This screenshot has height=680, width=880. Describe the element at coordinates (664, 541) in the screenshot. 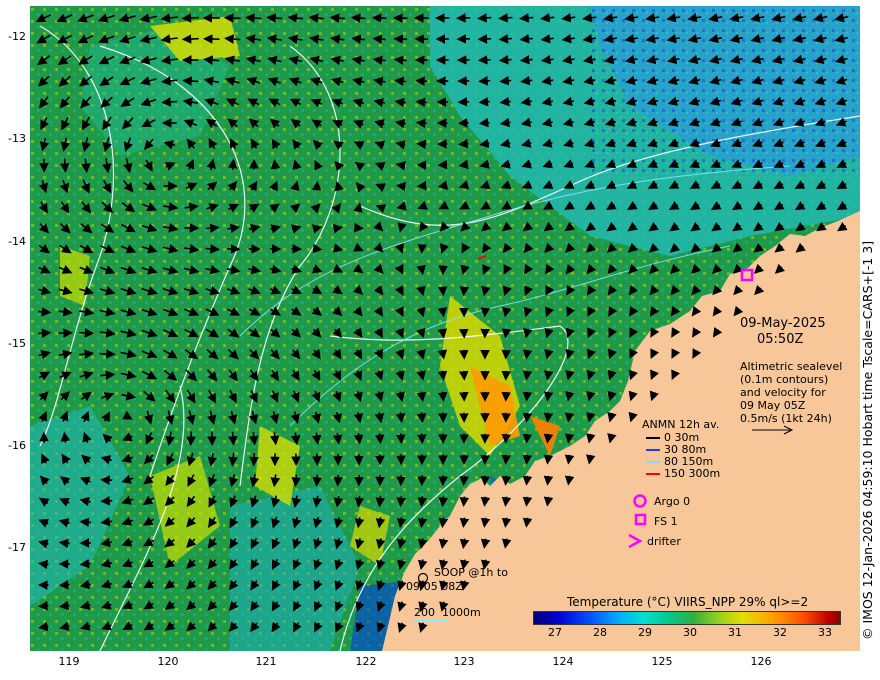

I see `drifter-label: drifter` at that location.